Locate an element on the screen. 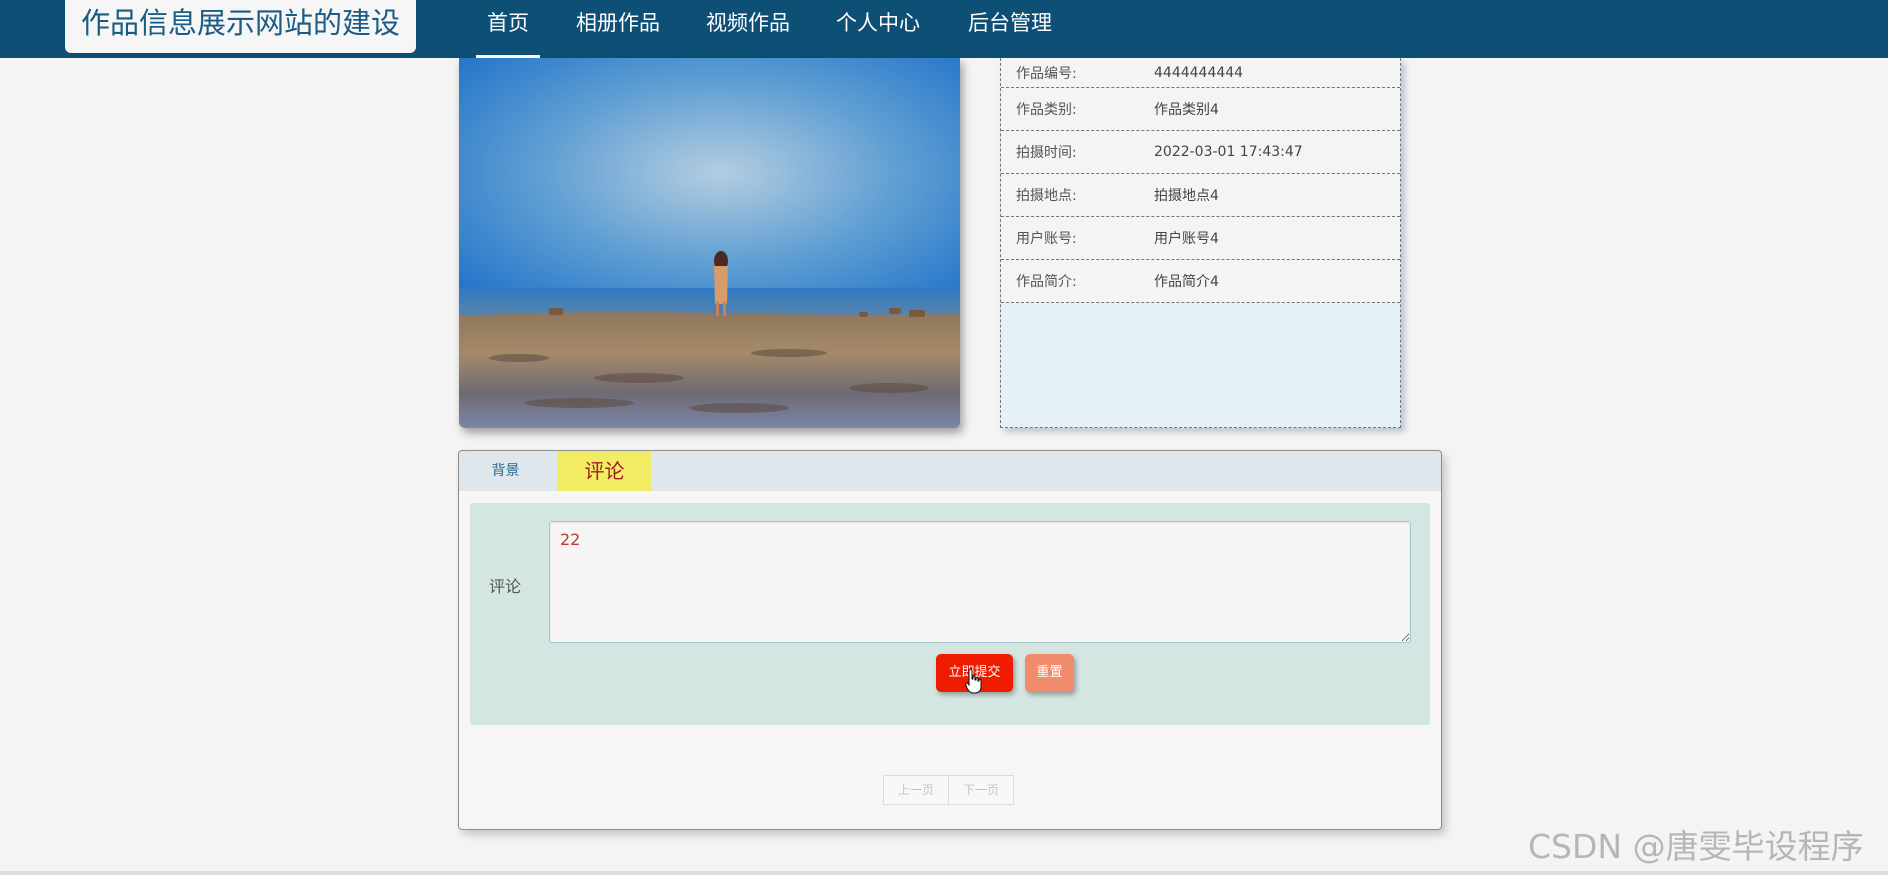 The image size is (1888, 875). info-row-work-number: 作品编号: 4444444444 is located at coordinates (1200, 73).